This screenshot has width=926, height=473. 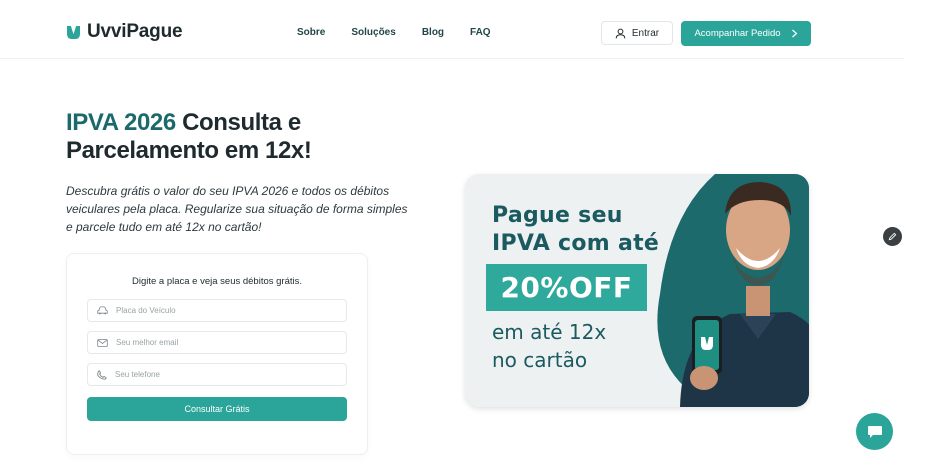 I want to click on phone-icon, so click(x=102, y=374).